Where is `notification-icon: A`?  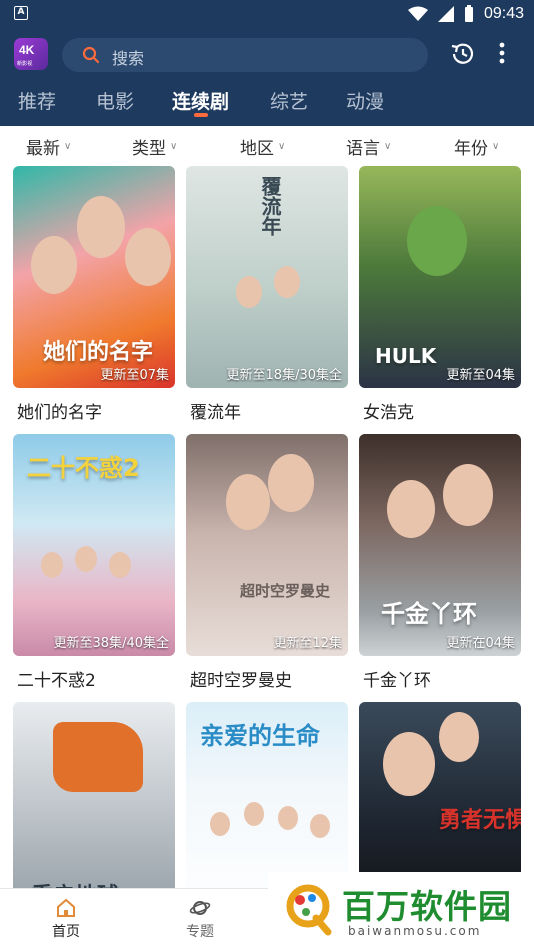
notification-icon: A is located at coordinates (21, 13).